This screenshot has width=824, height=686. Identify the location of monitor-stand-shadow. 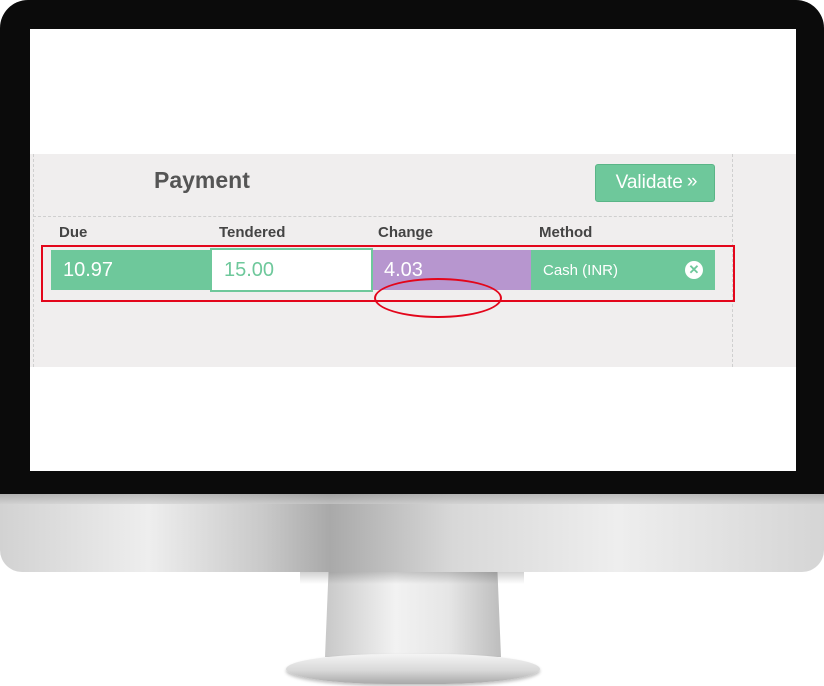
(412, 578).